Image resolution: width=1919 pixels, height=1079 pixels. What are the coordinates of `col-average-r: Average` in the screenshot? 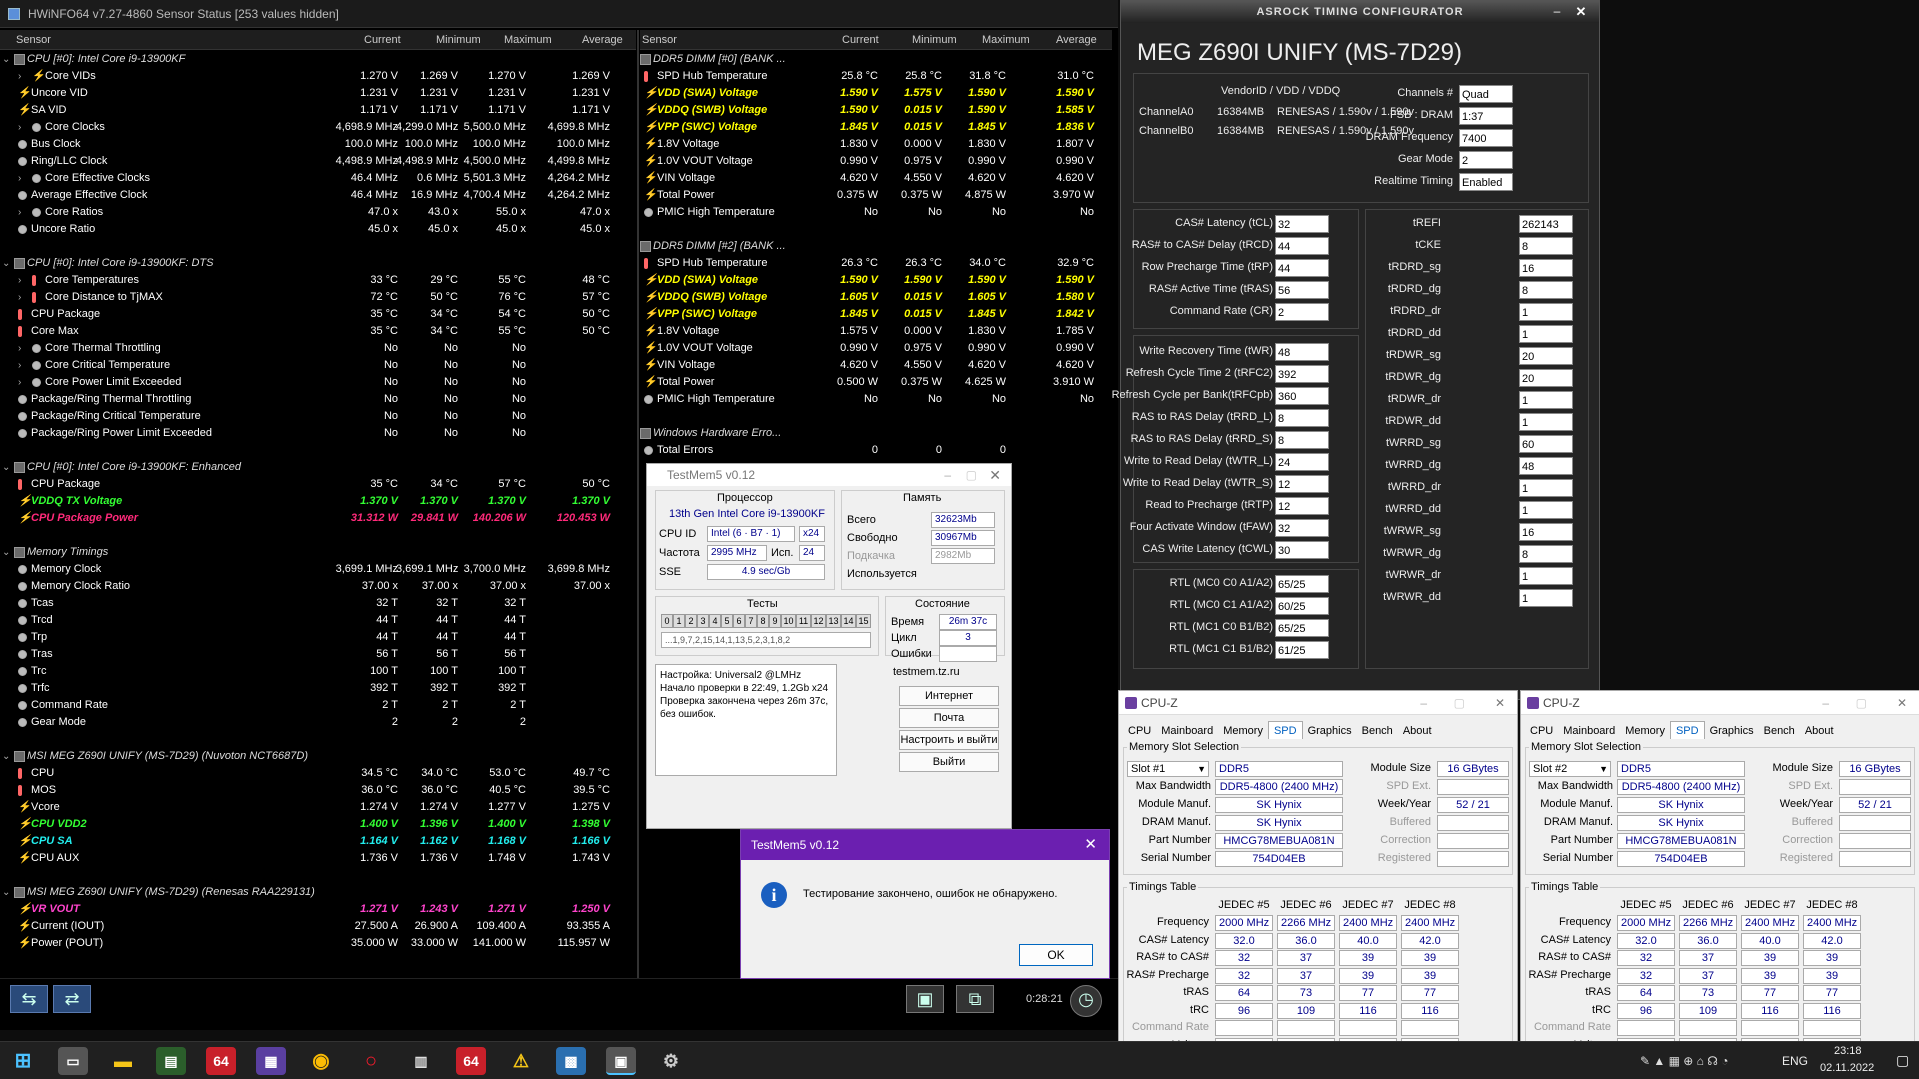 It's located at (1076, 40).